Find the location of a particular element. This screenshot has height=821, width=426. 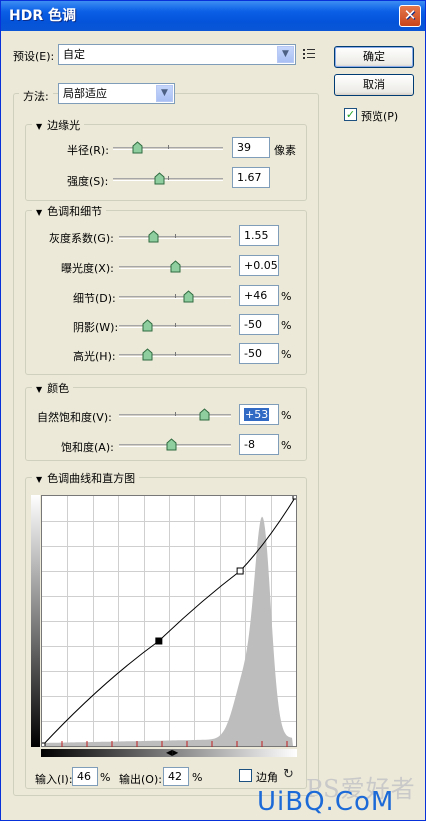

vibrance-label: 自然饱和度(V): is located at coordinates (74, 417).